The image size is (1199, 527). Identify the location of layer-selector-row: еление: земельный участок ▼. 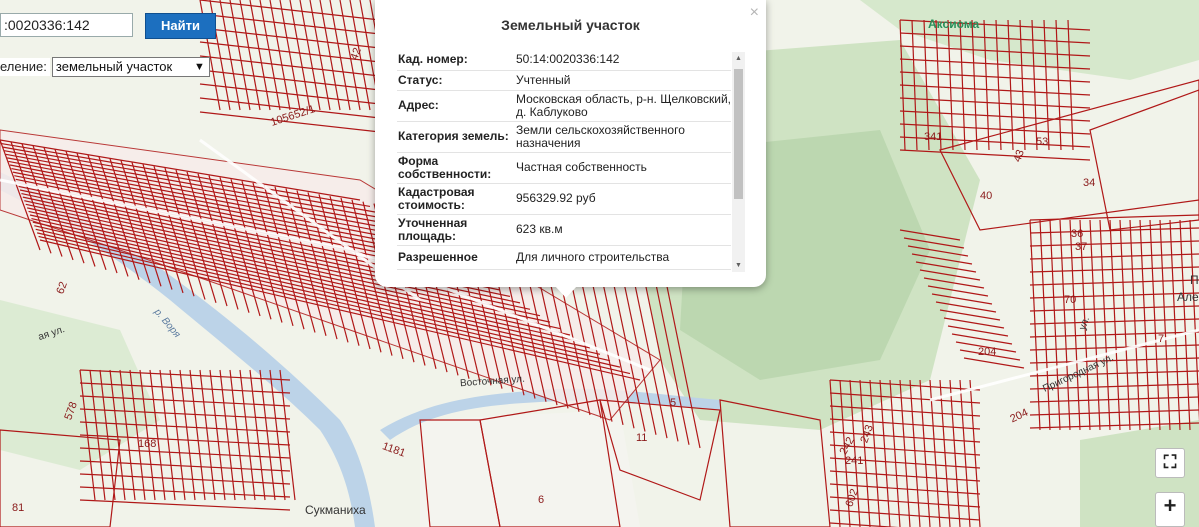
(105, 67).